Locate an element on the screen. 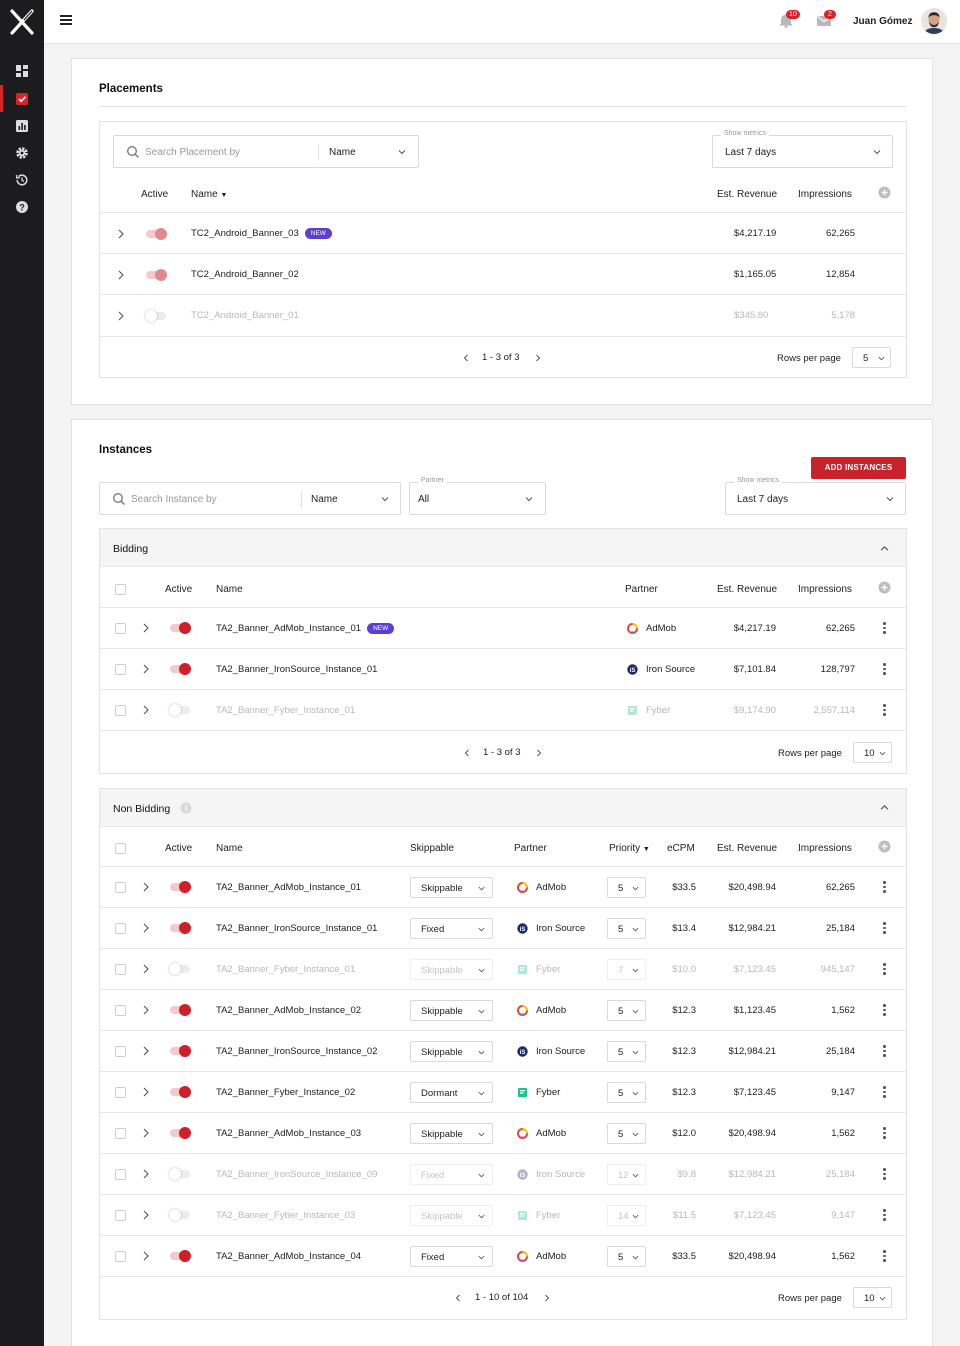 This screenshot has width=960, height=1346. messages-button: 2 is located at coordinates (826, 19).